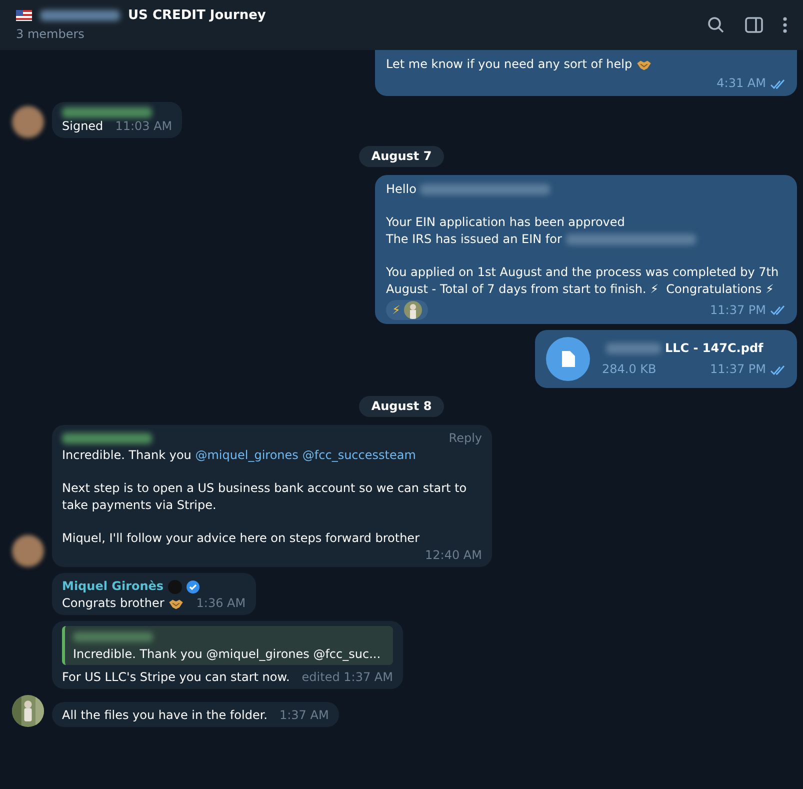  Describe the element at coordinates (246, 455) in the screenshot. I see `mention-link: @miquel_girones` at that location.